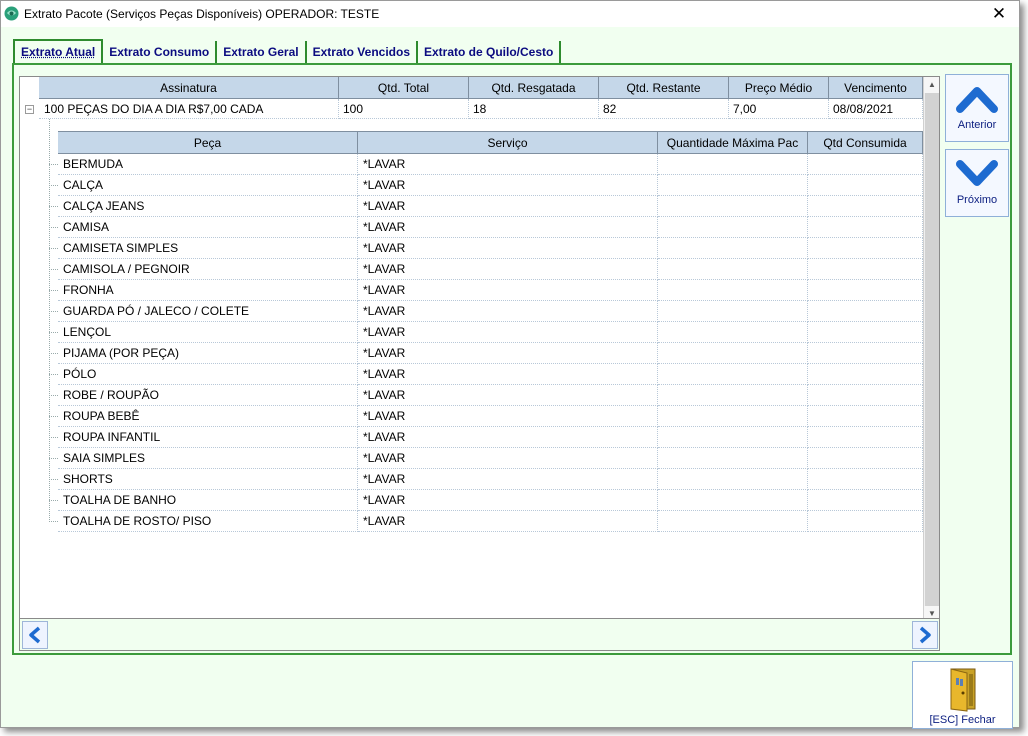 The height and width of the screenshot is (736, 1028). I want to click on close-button: [ESC] Fechar, so click(962, 695).